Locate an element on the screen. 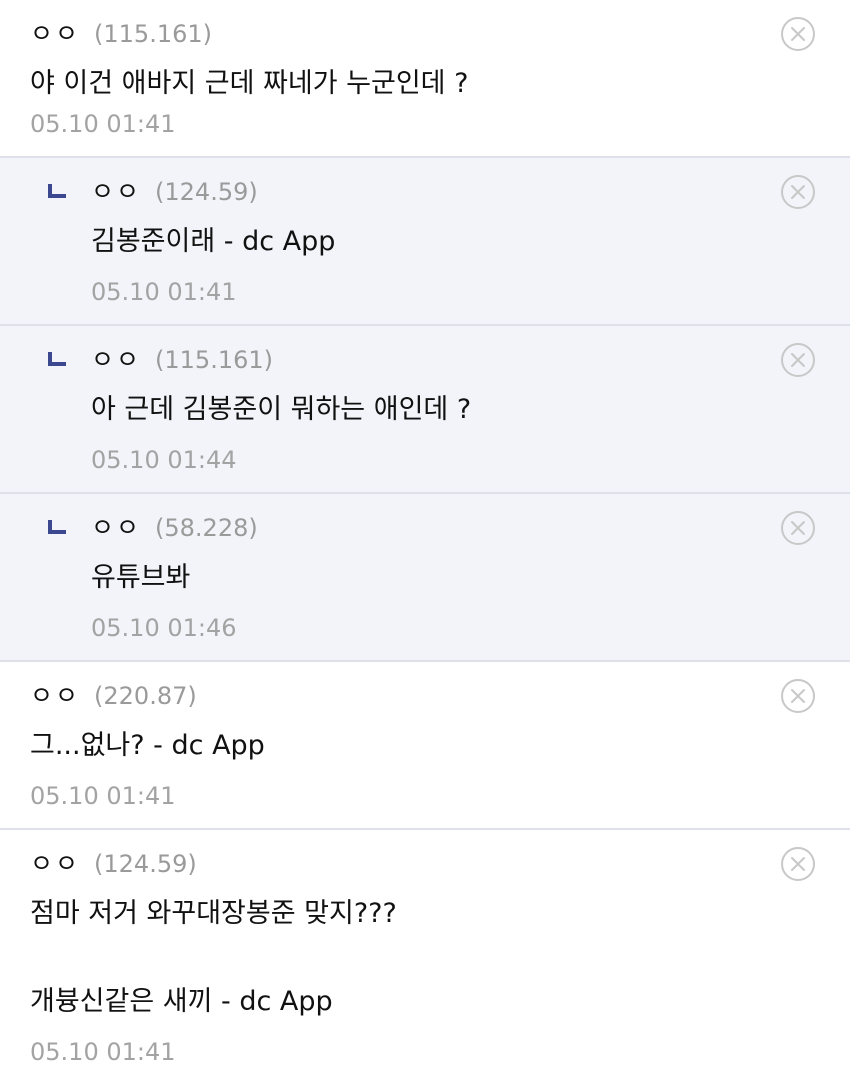 The height and width of the screenshot is (1084, 850). comment-text: 야 이건 애바지 근데 짜네가 누군인데 ? is located at coordinates (249, 83).